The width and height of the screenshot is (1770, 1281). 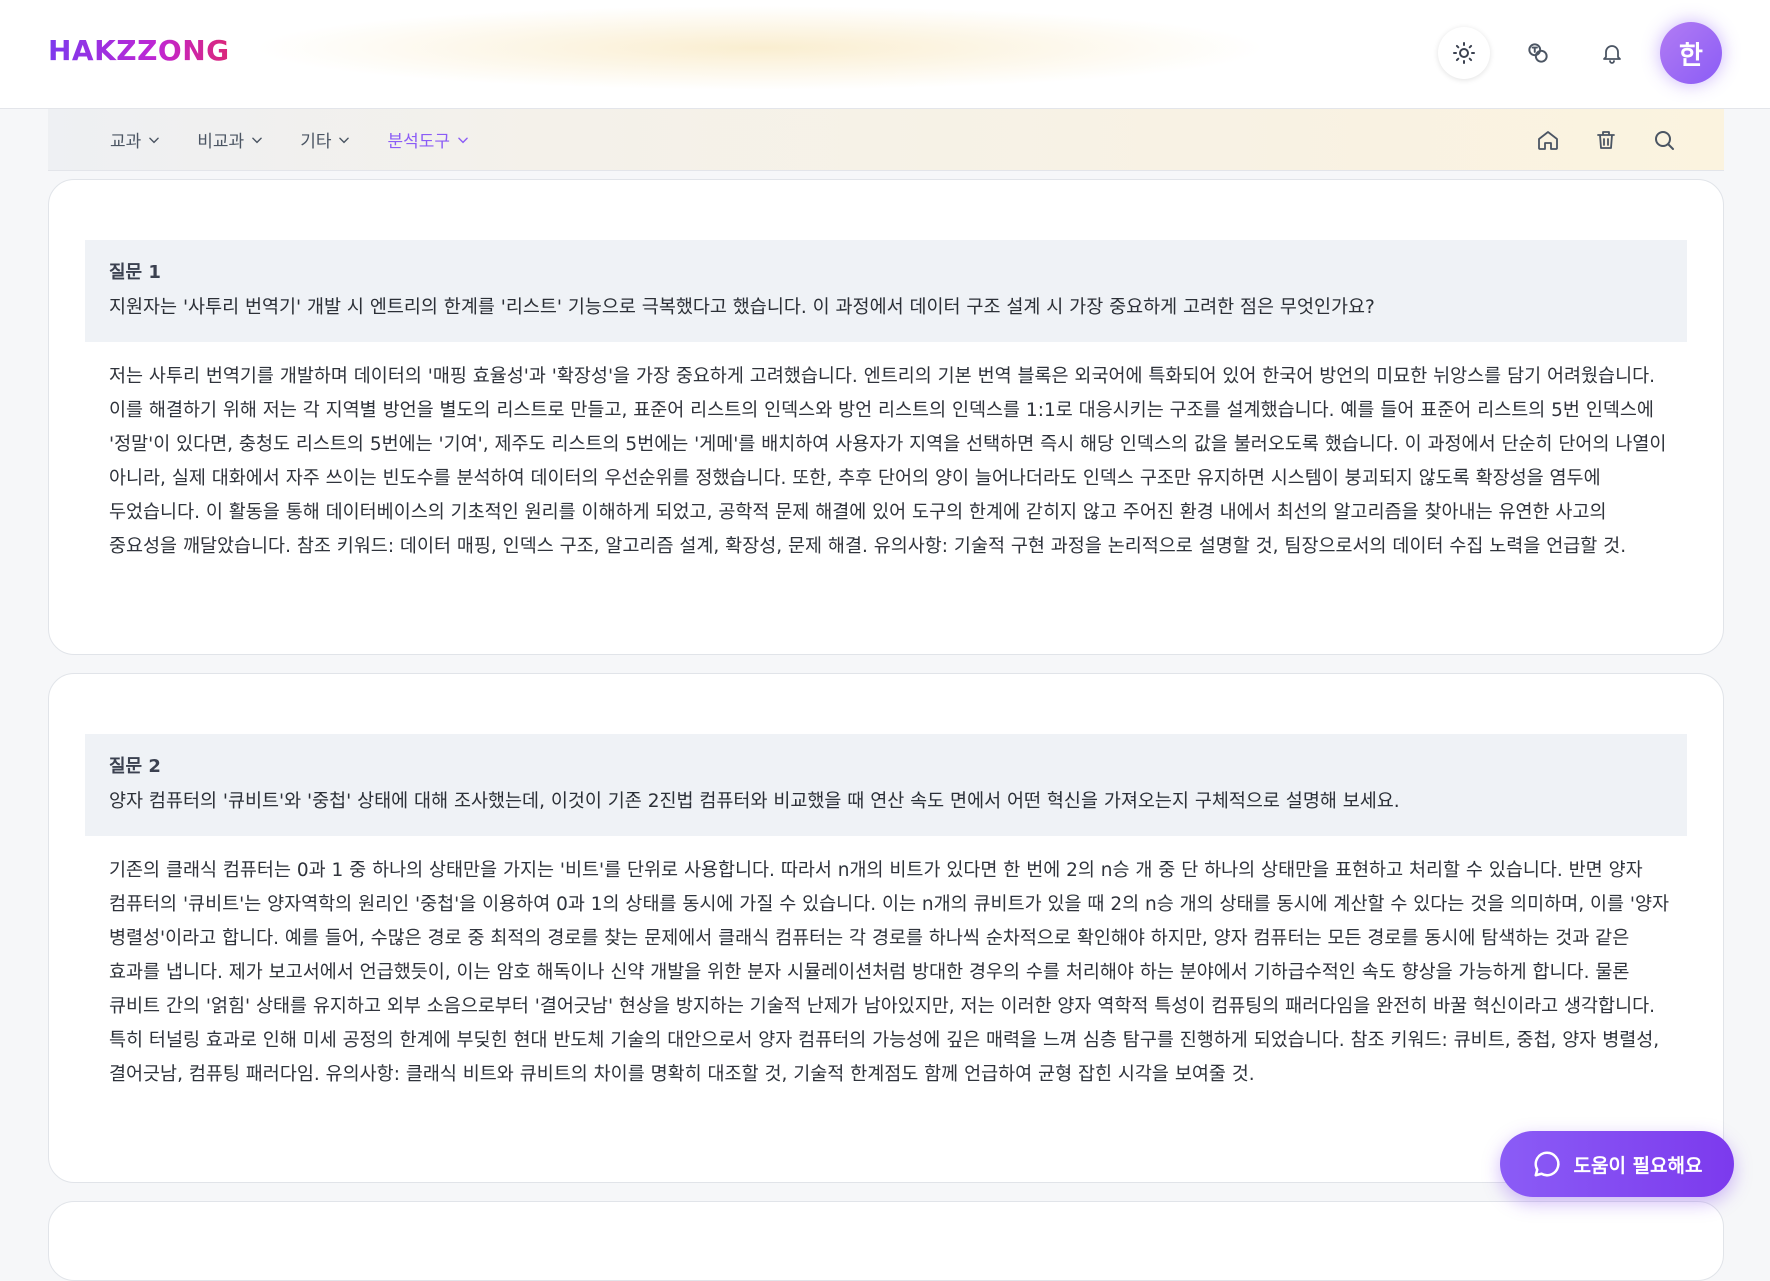 I want to click on chat-bubble-icon, so click(x=1547, y=1164).